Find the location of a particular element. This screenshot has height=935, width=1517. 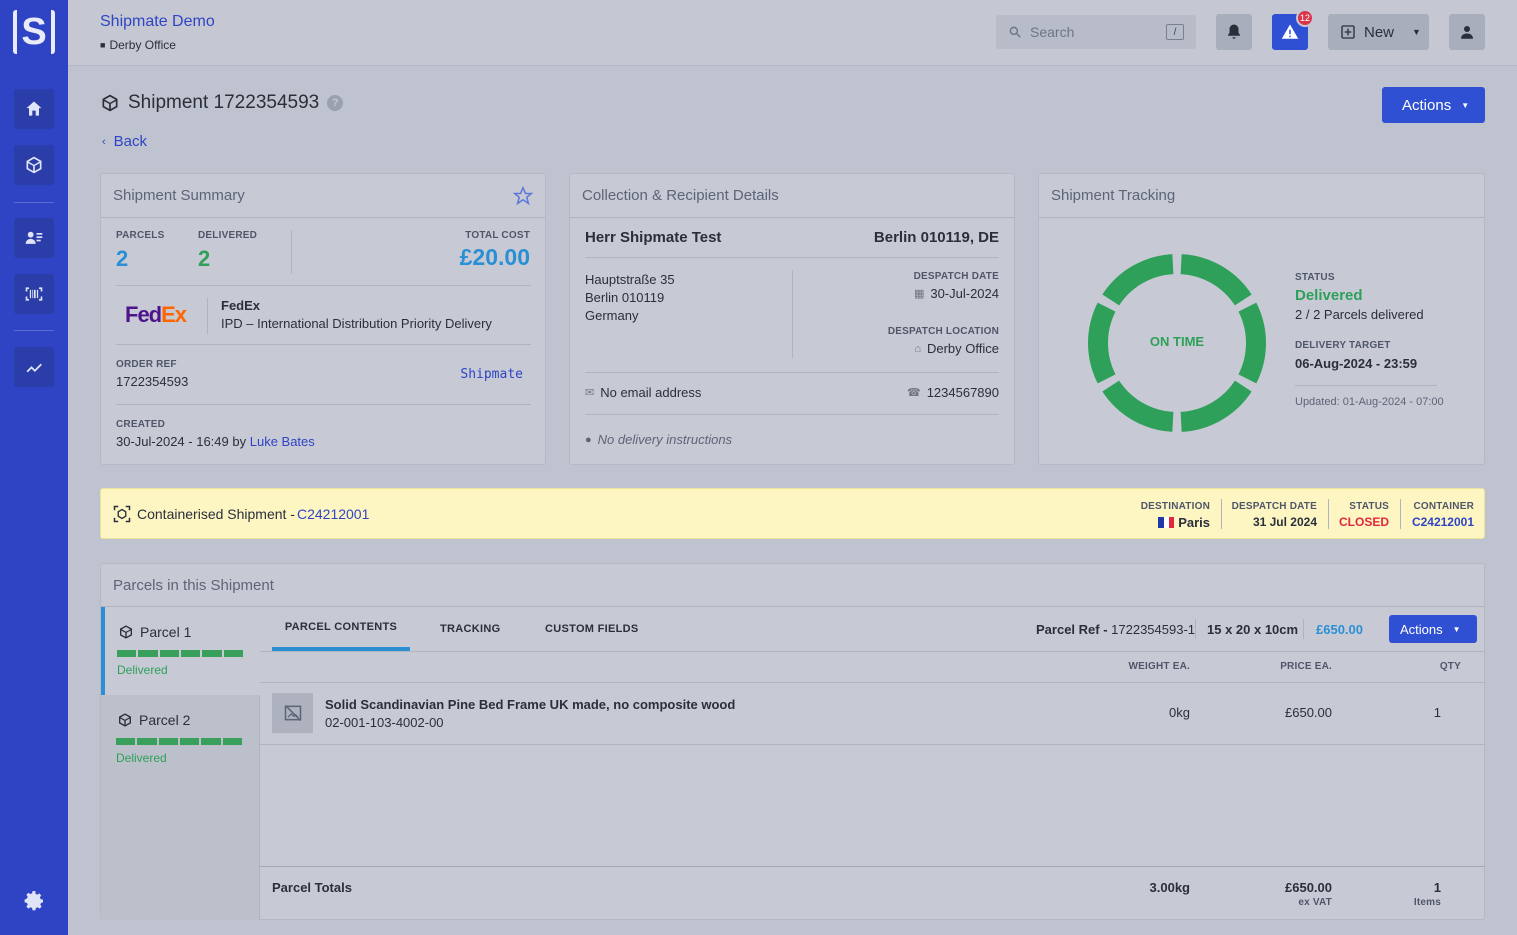

delivery-instructions: ● No delivery instructions is located at coordinates (658, 439).